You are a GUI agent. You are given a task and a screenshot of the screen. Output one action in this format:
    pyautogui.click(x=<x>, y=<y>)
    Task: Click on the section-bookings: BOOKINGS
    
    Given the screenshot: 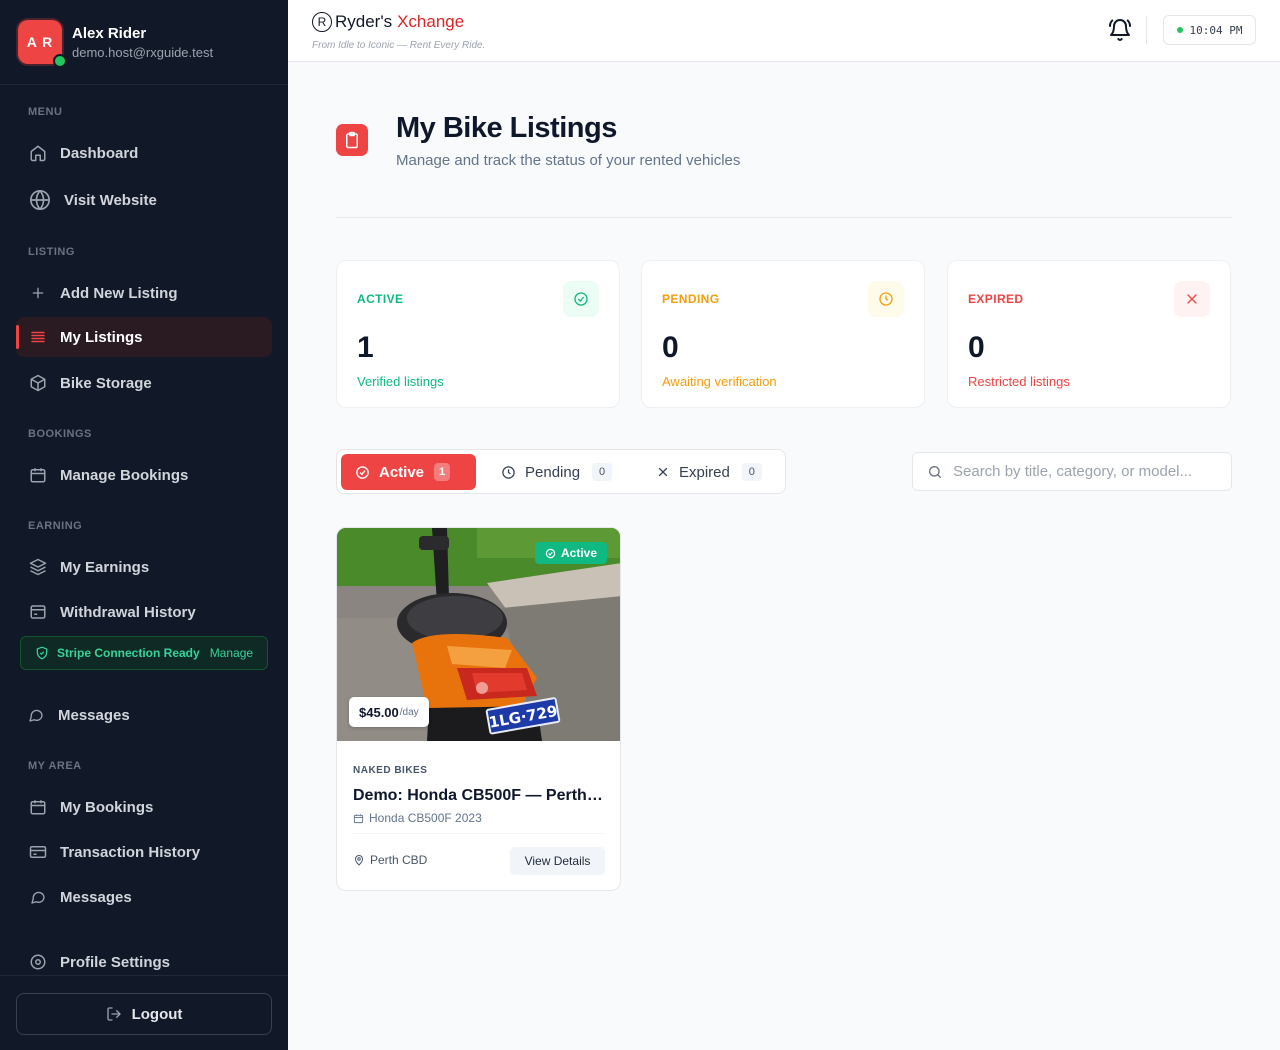 What is the action you would take?
    pyautogui.click(x=60, y=434)
    